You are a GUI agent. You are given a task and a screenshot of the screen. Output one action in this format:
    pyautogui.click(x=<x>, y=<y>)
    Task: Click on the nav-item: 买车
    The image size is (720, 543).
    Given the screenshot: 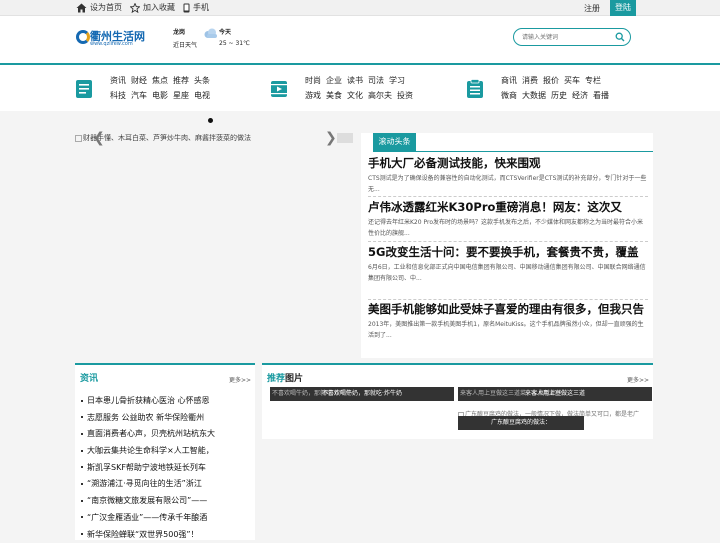 What is the action you would take?
    pyautogui.click(x=572, y=80)
    